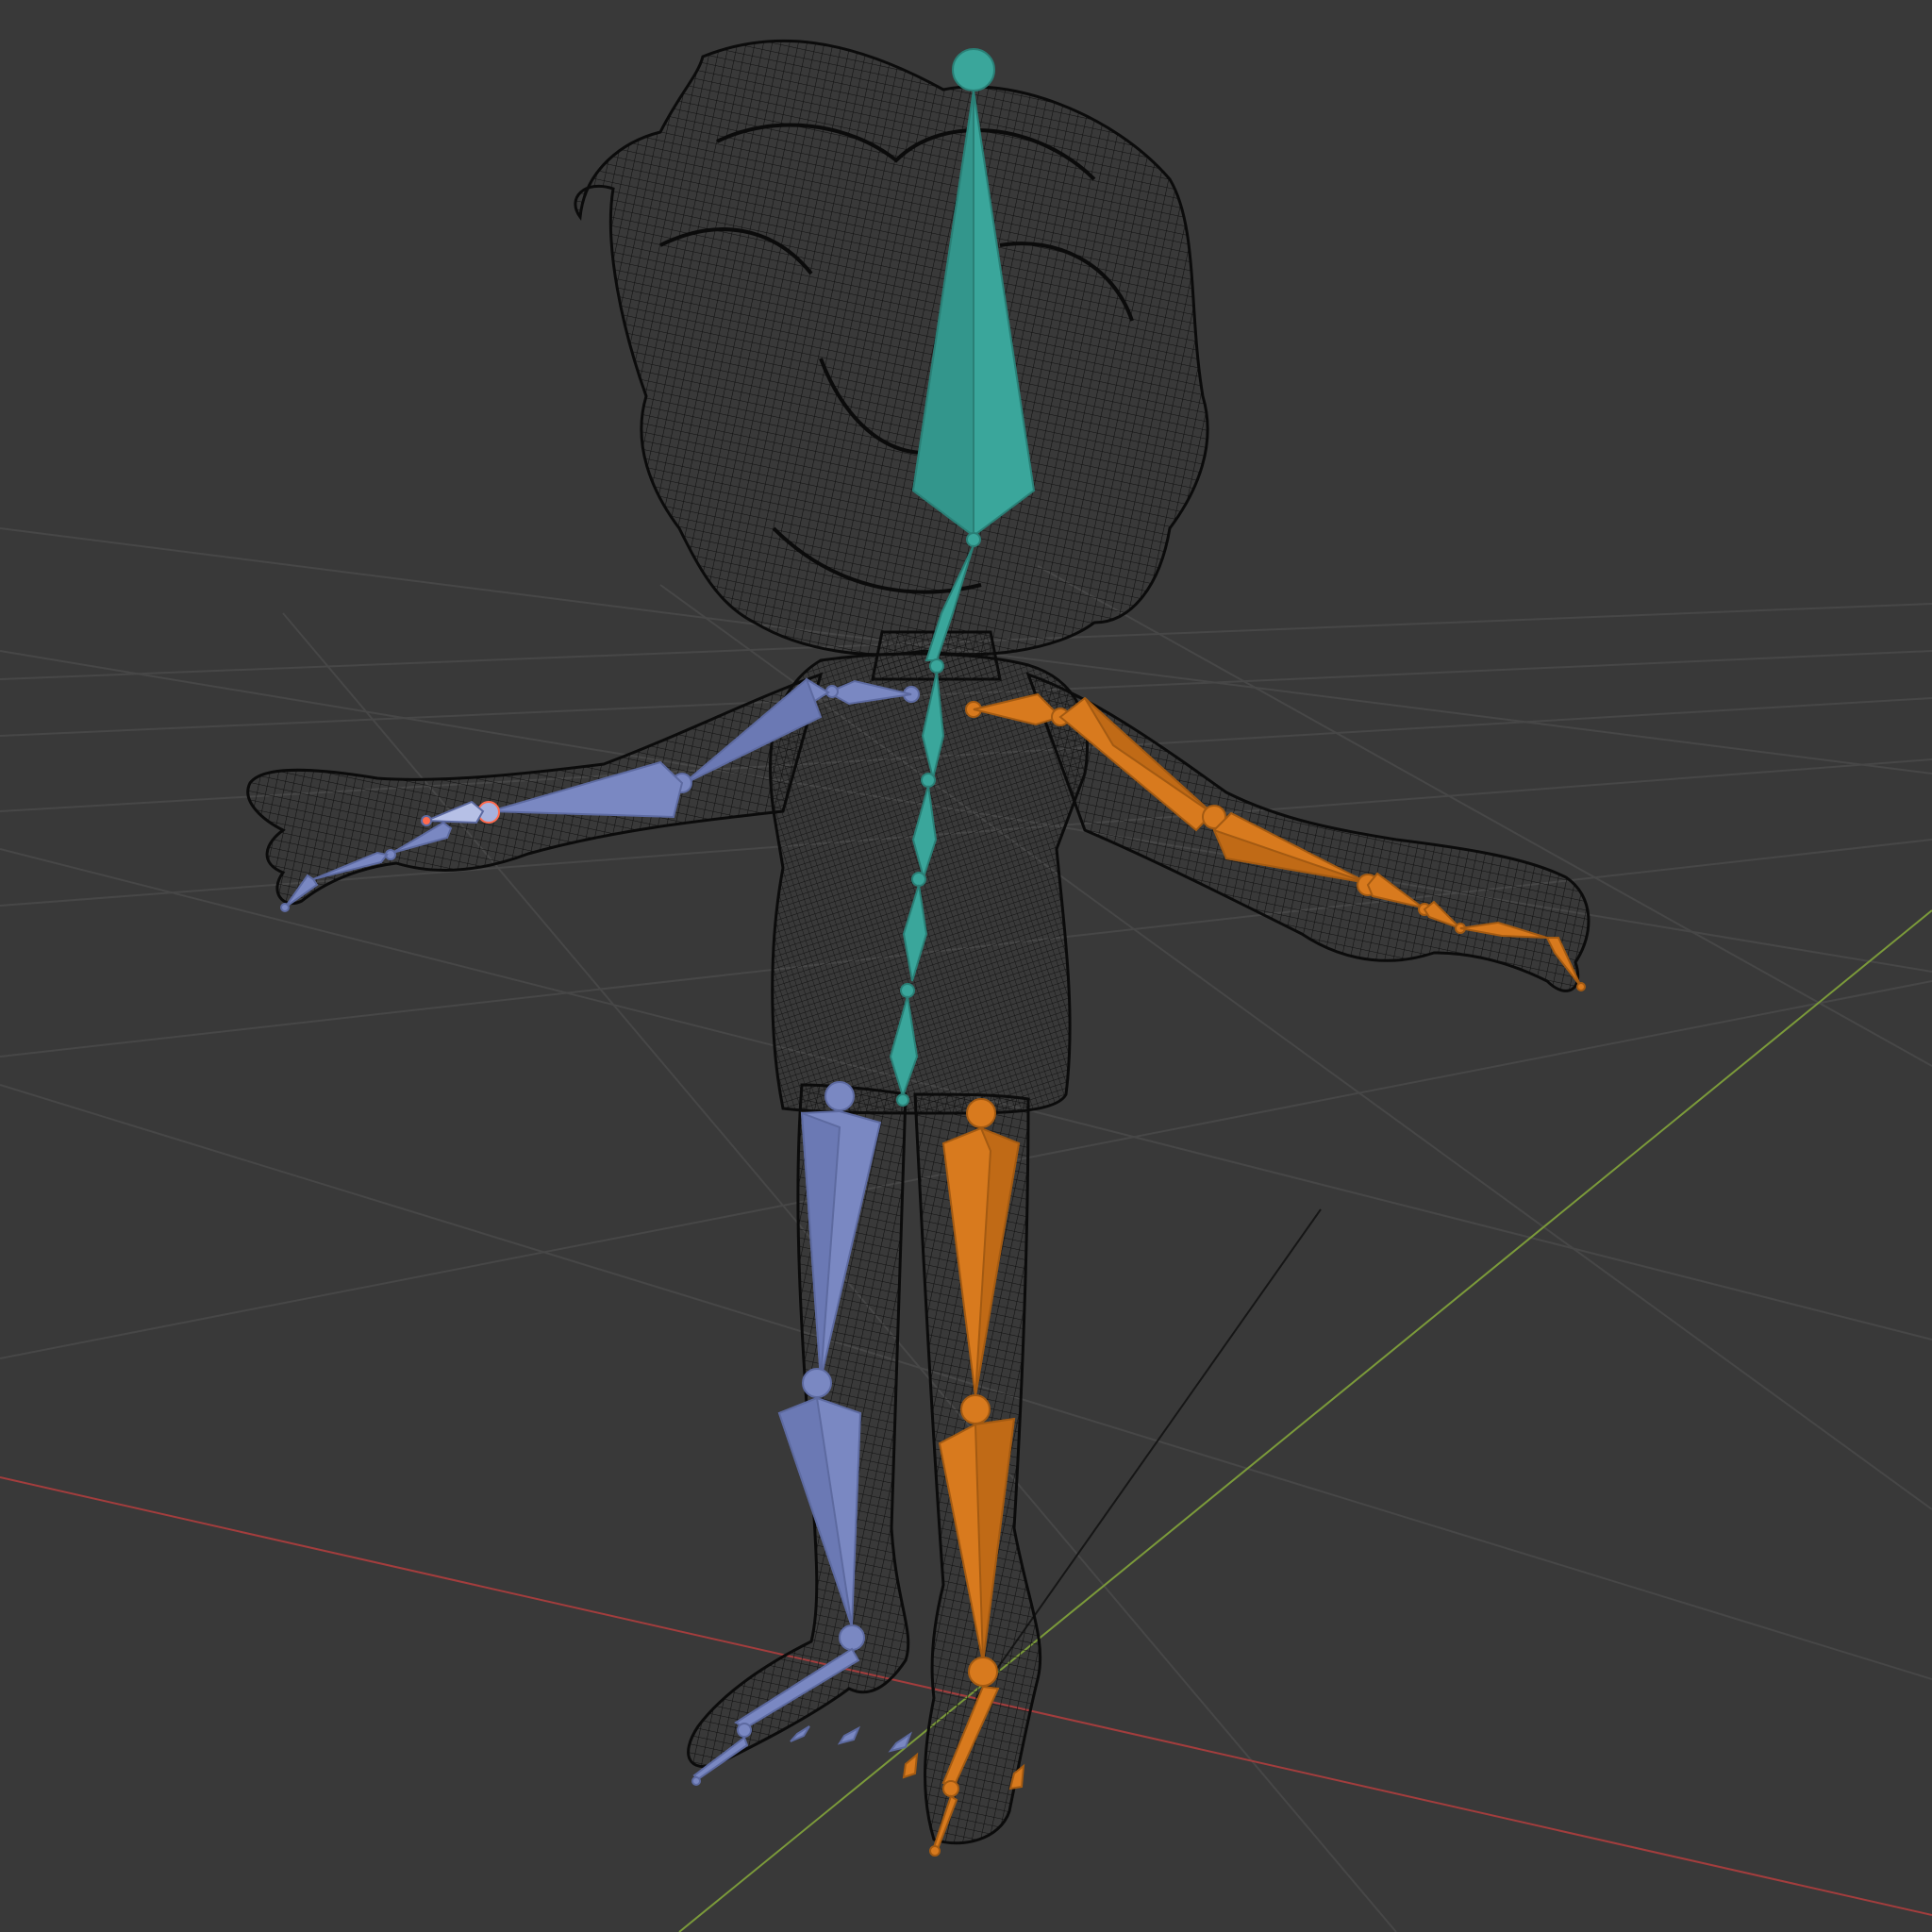  What do you see at coordinates (892, 348) in the screenshot?
I see `mesh-head` at bounding box center [892, 348].